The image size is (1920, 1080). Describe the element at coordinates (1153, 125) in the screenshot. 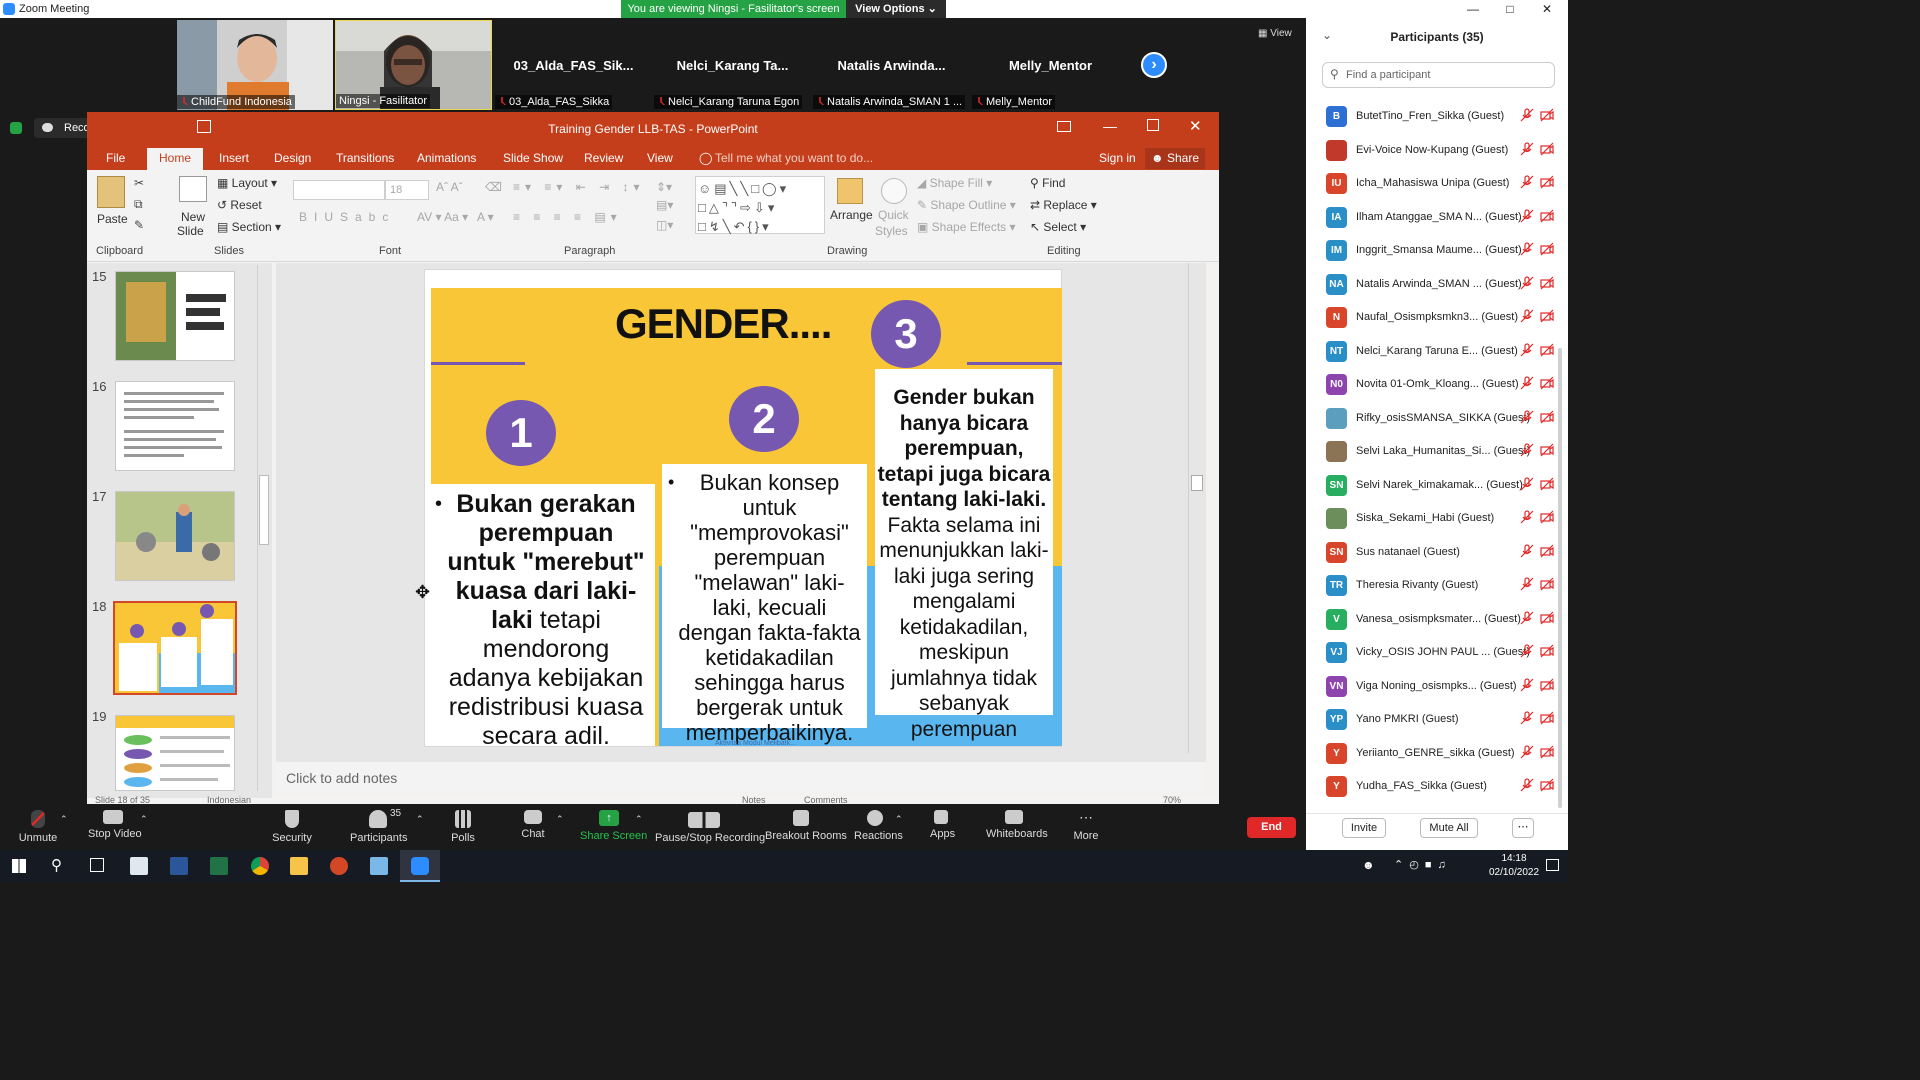

I see `ppt-maximize-icon` at that location.